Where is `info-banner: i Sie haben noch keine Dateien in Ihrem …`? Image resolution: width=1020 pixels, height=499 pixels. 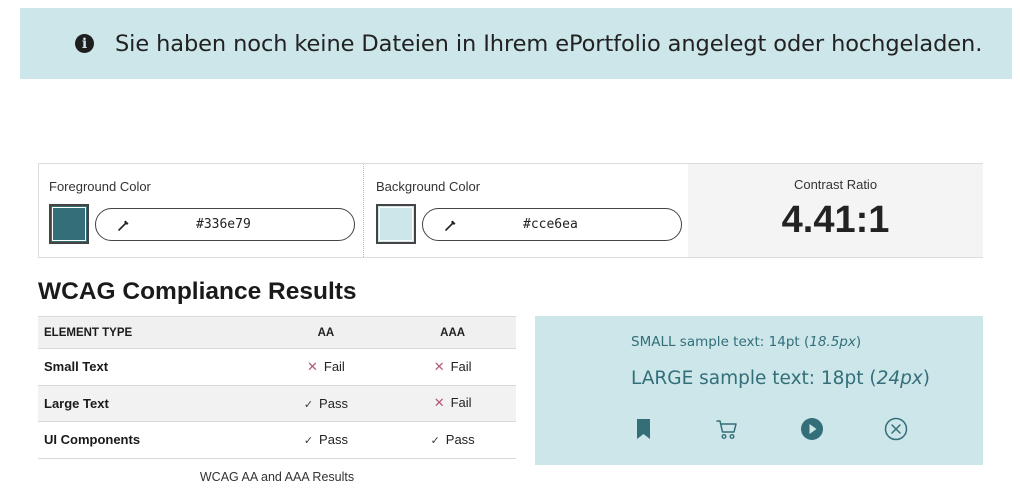 info-banner: i Sie haben noch keine Dateien in Ihrem … is located at coordinates (516, 43).